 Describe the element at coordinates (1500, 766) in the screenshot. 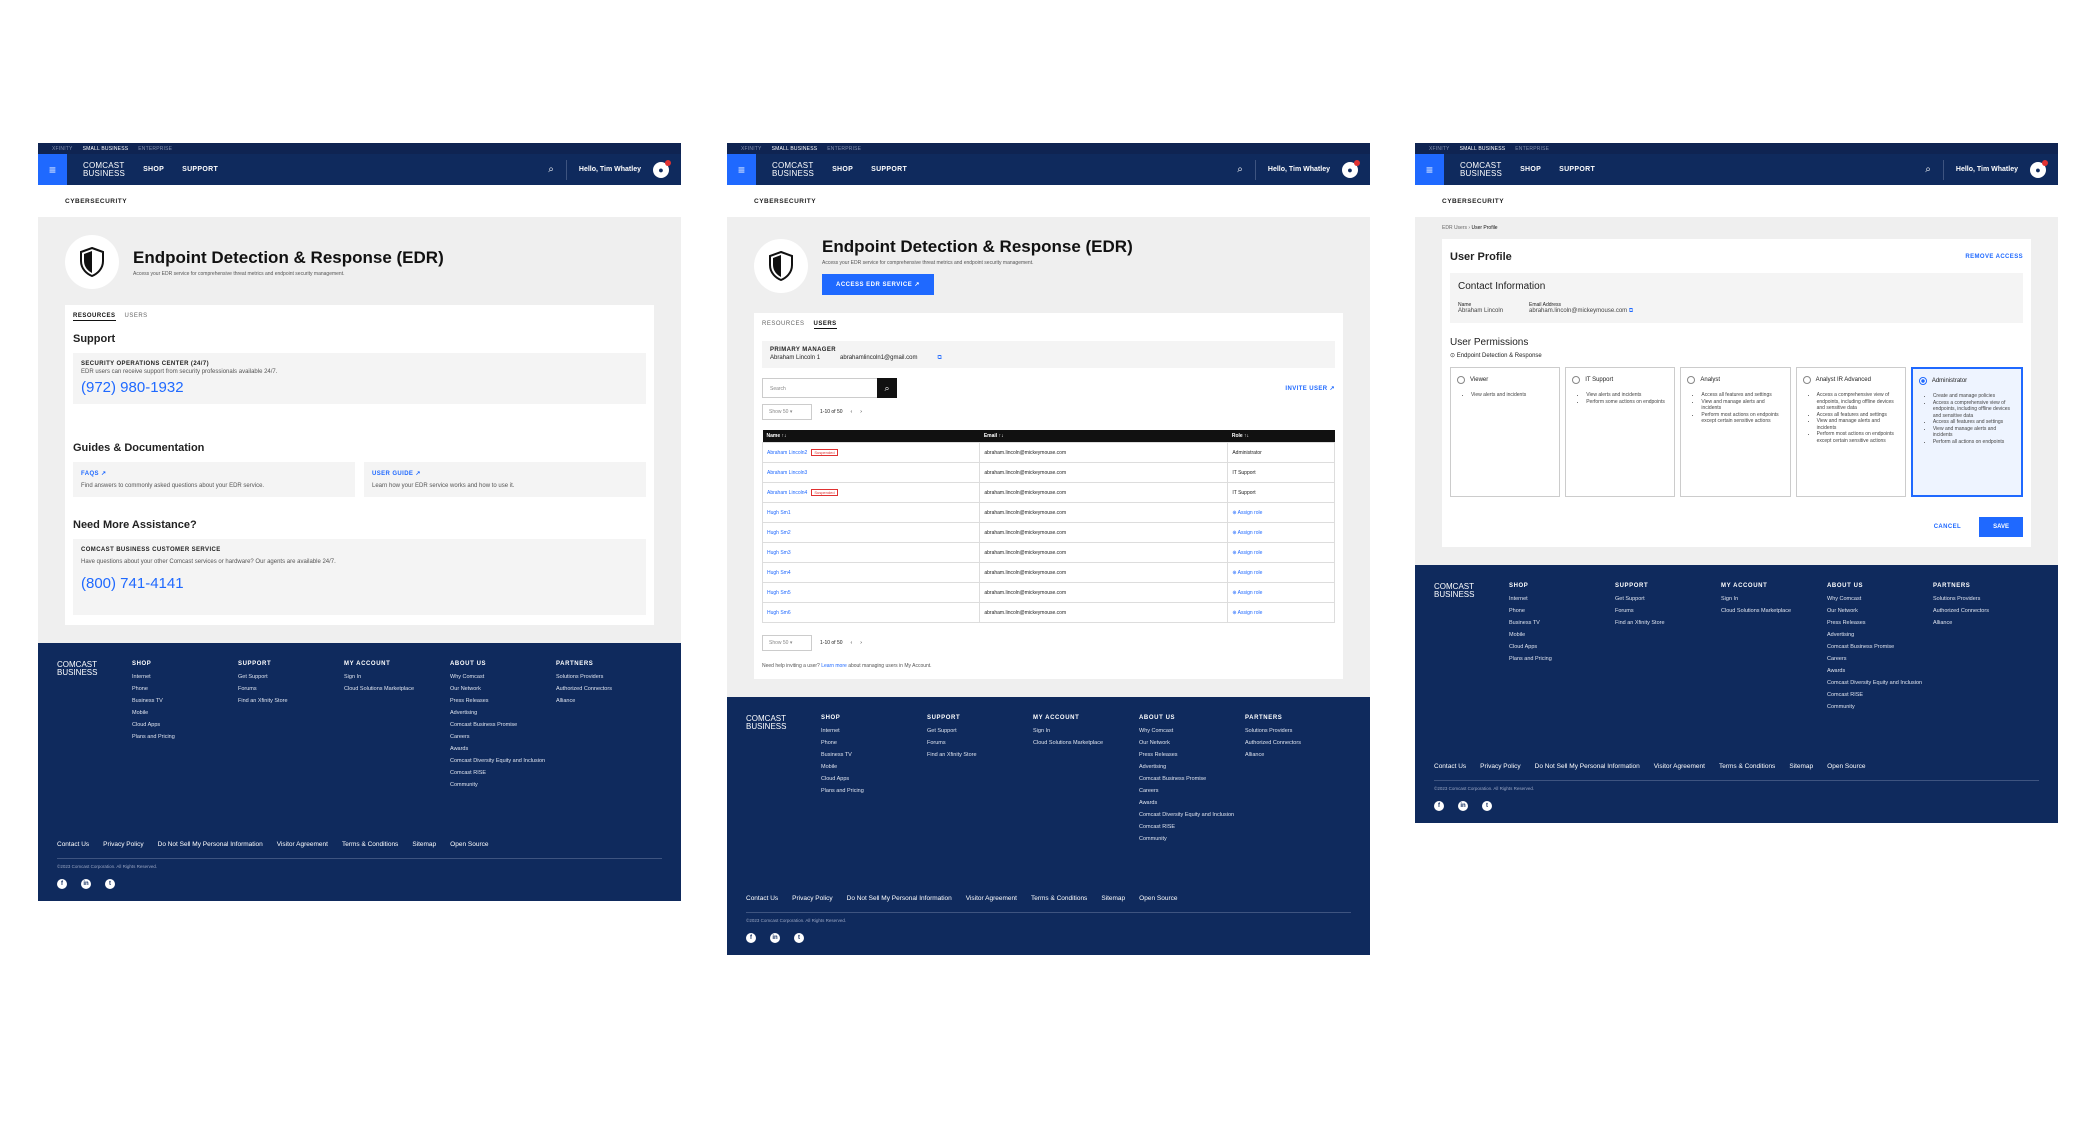

I see `footer-bottom-link: Privacy Policy` at that location.